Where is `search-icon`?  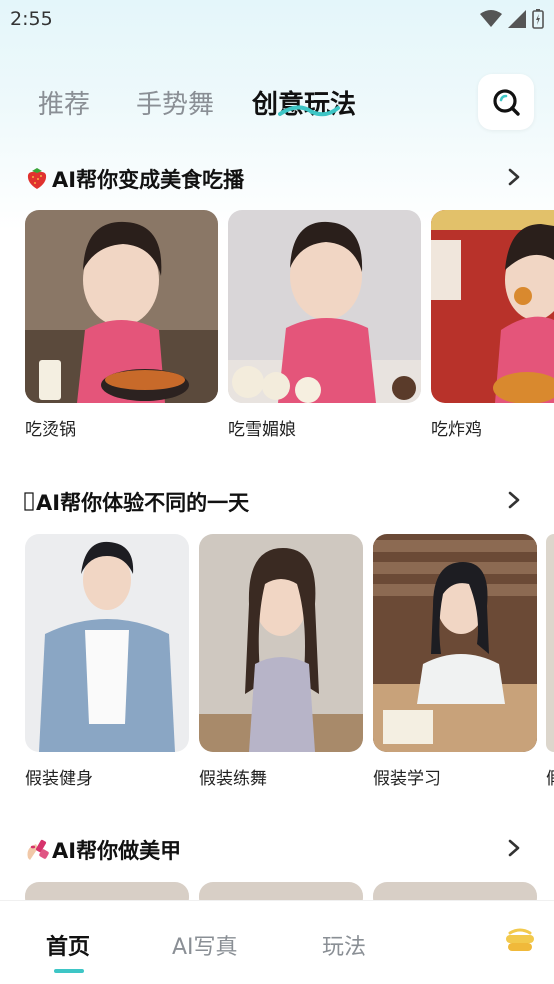 search-icon is located at coordinates (506, 102).